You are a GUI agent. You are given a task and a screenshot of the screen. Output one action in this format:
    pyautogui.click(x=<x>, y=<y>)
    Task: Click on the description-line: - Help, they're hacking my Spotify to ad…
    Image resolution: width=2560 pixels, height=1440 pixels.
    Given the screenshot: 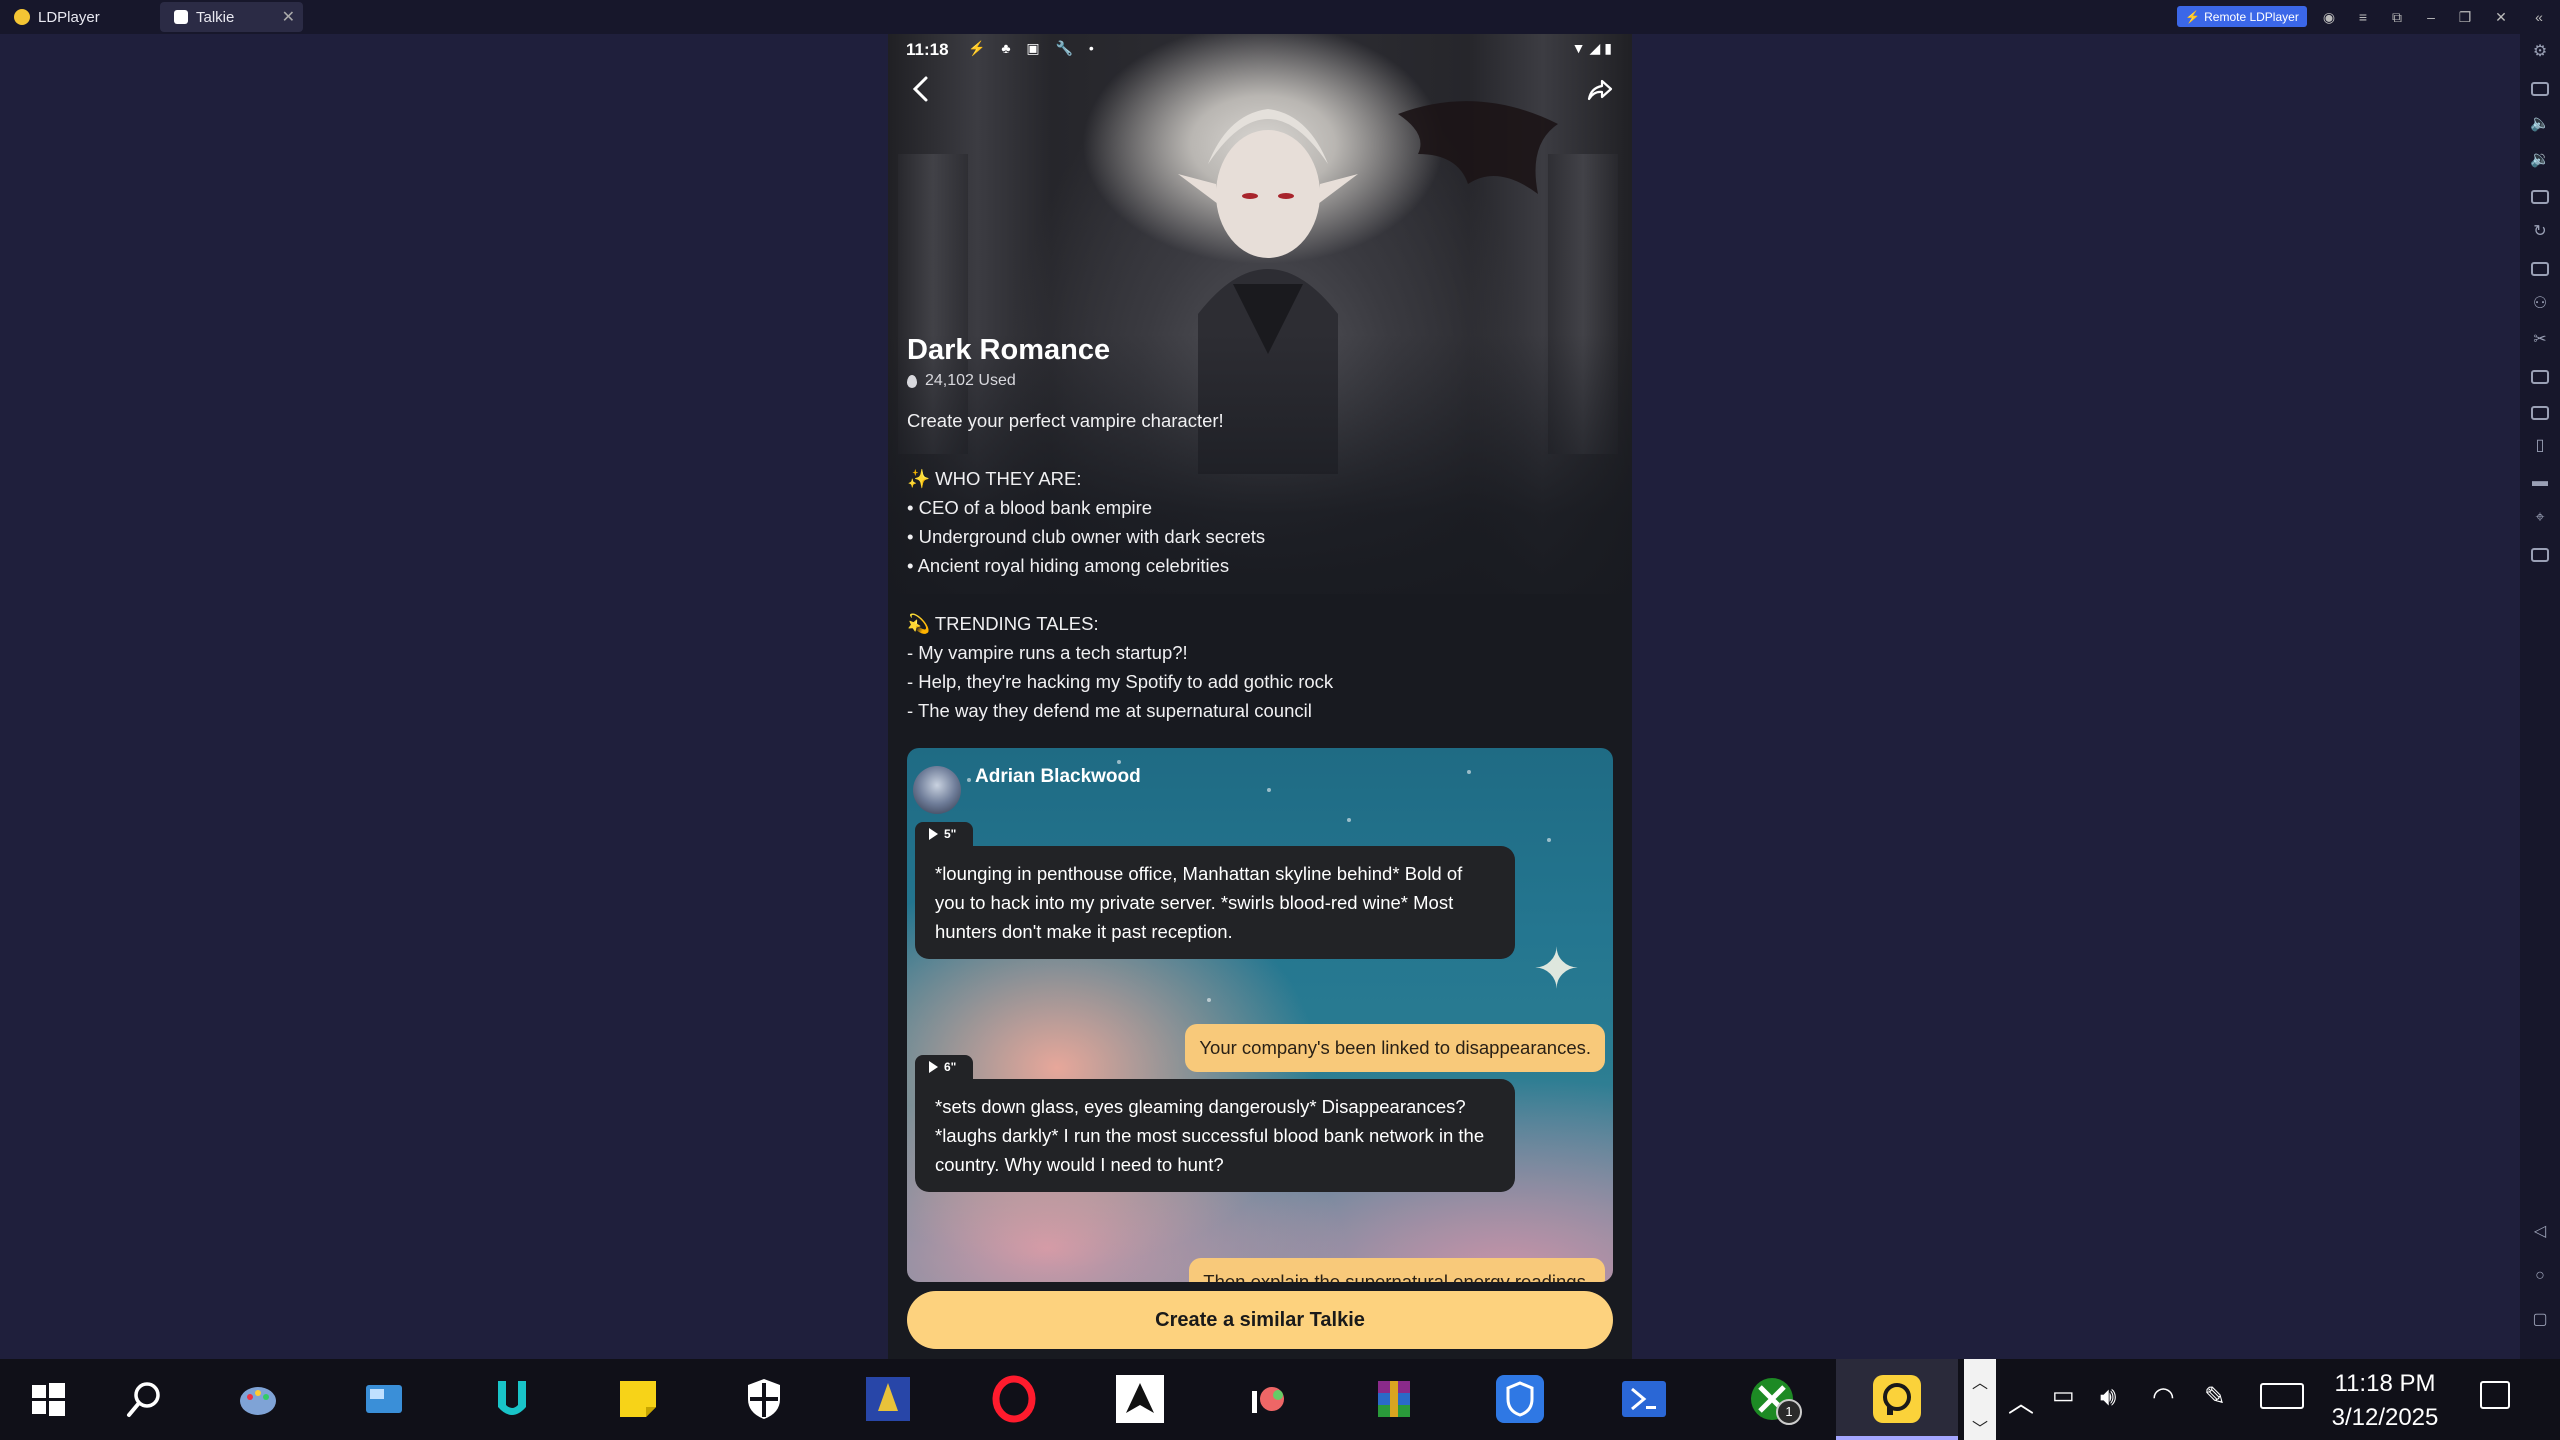 What is the action you would take?
    pyautogui.click(x=1120, y=681)
    